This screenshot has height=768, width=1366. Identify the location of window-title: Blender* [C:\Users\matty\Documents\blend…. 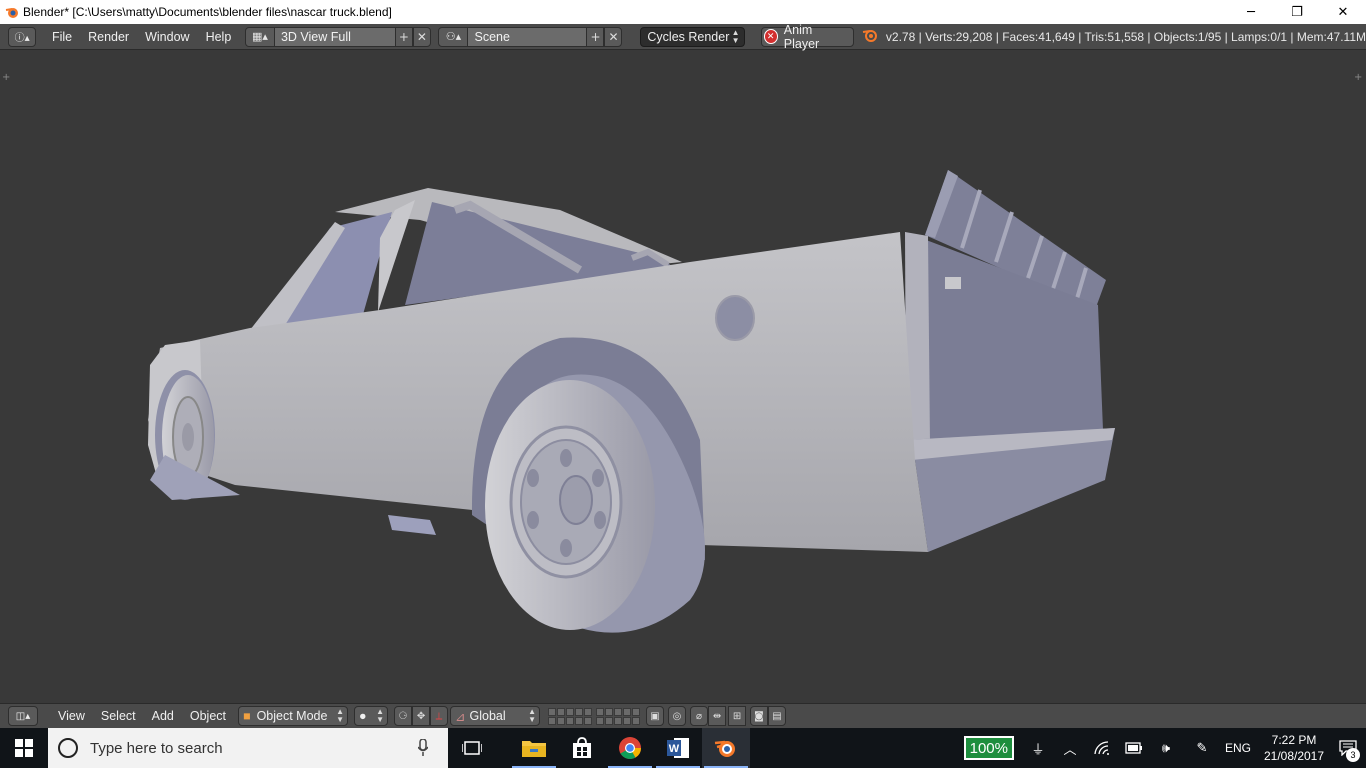
(207, 12).